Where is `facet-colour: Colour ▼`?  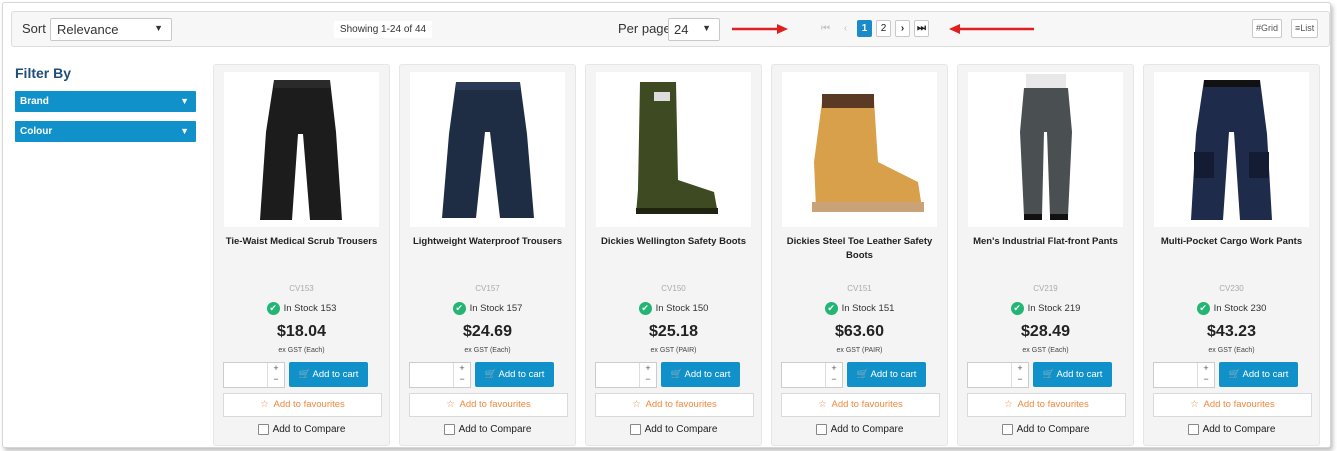 facet-colour: Colour ▼ is located at coordinates (105, 131).